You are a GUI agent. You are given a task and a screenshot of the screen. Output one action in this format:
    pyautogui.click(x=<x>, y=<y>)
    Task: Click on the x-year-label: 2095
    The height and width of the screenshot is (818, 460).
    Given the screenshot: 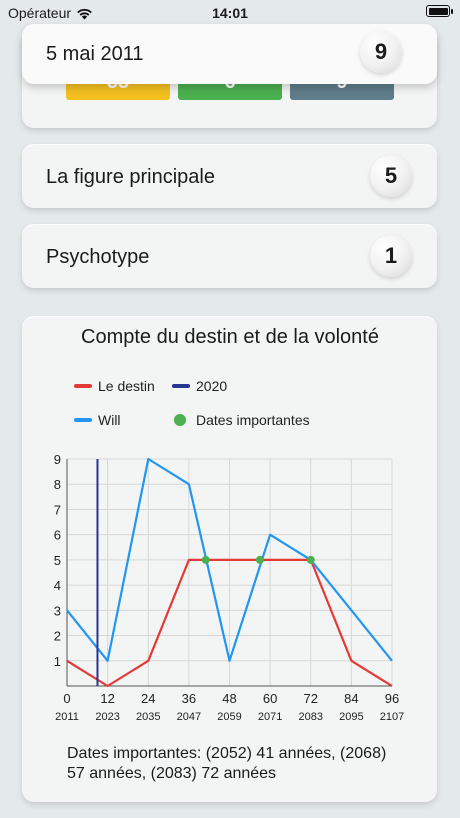 What is the action you would take?
    pyautogui.click(x=351, y=717)
    